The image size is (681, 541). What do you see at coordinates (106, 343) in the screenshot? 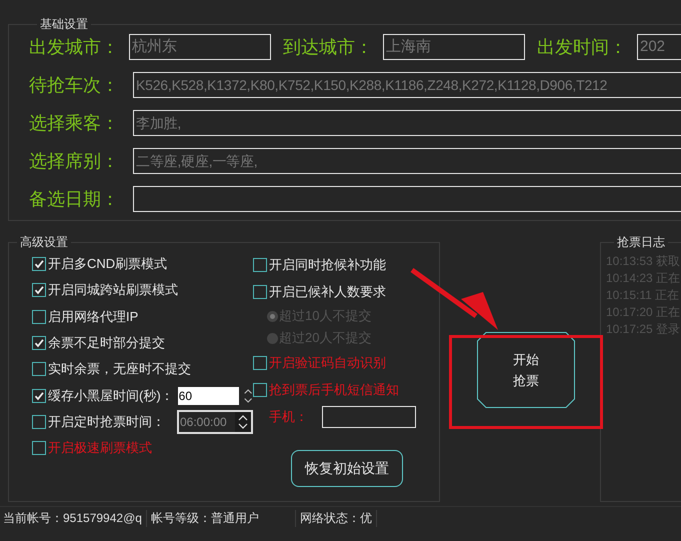
I see `option-label: 余票不足时部分提交` at bounding box center [106, 343].